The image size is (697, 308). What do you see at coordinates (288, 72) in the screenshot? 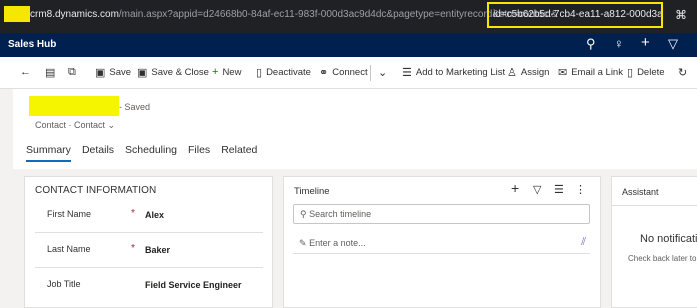
I see `deactivate-label: Deactivate` at bounding box center [288, 72].